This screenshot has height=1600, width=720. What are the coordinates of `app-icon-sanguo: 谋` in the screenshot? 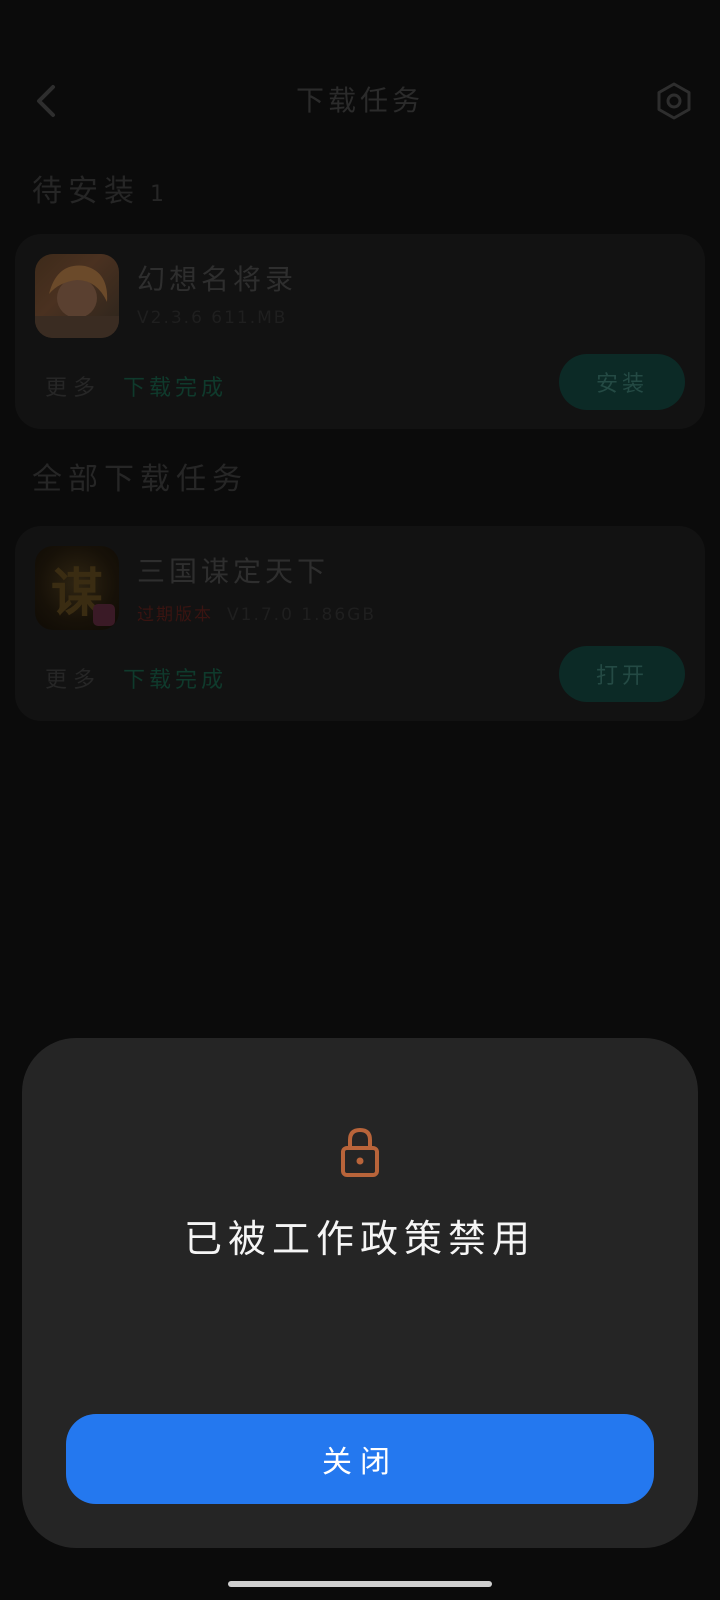 It's located at (77, 588).